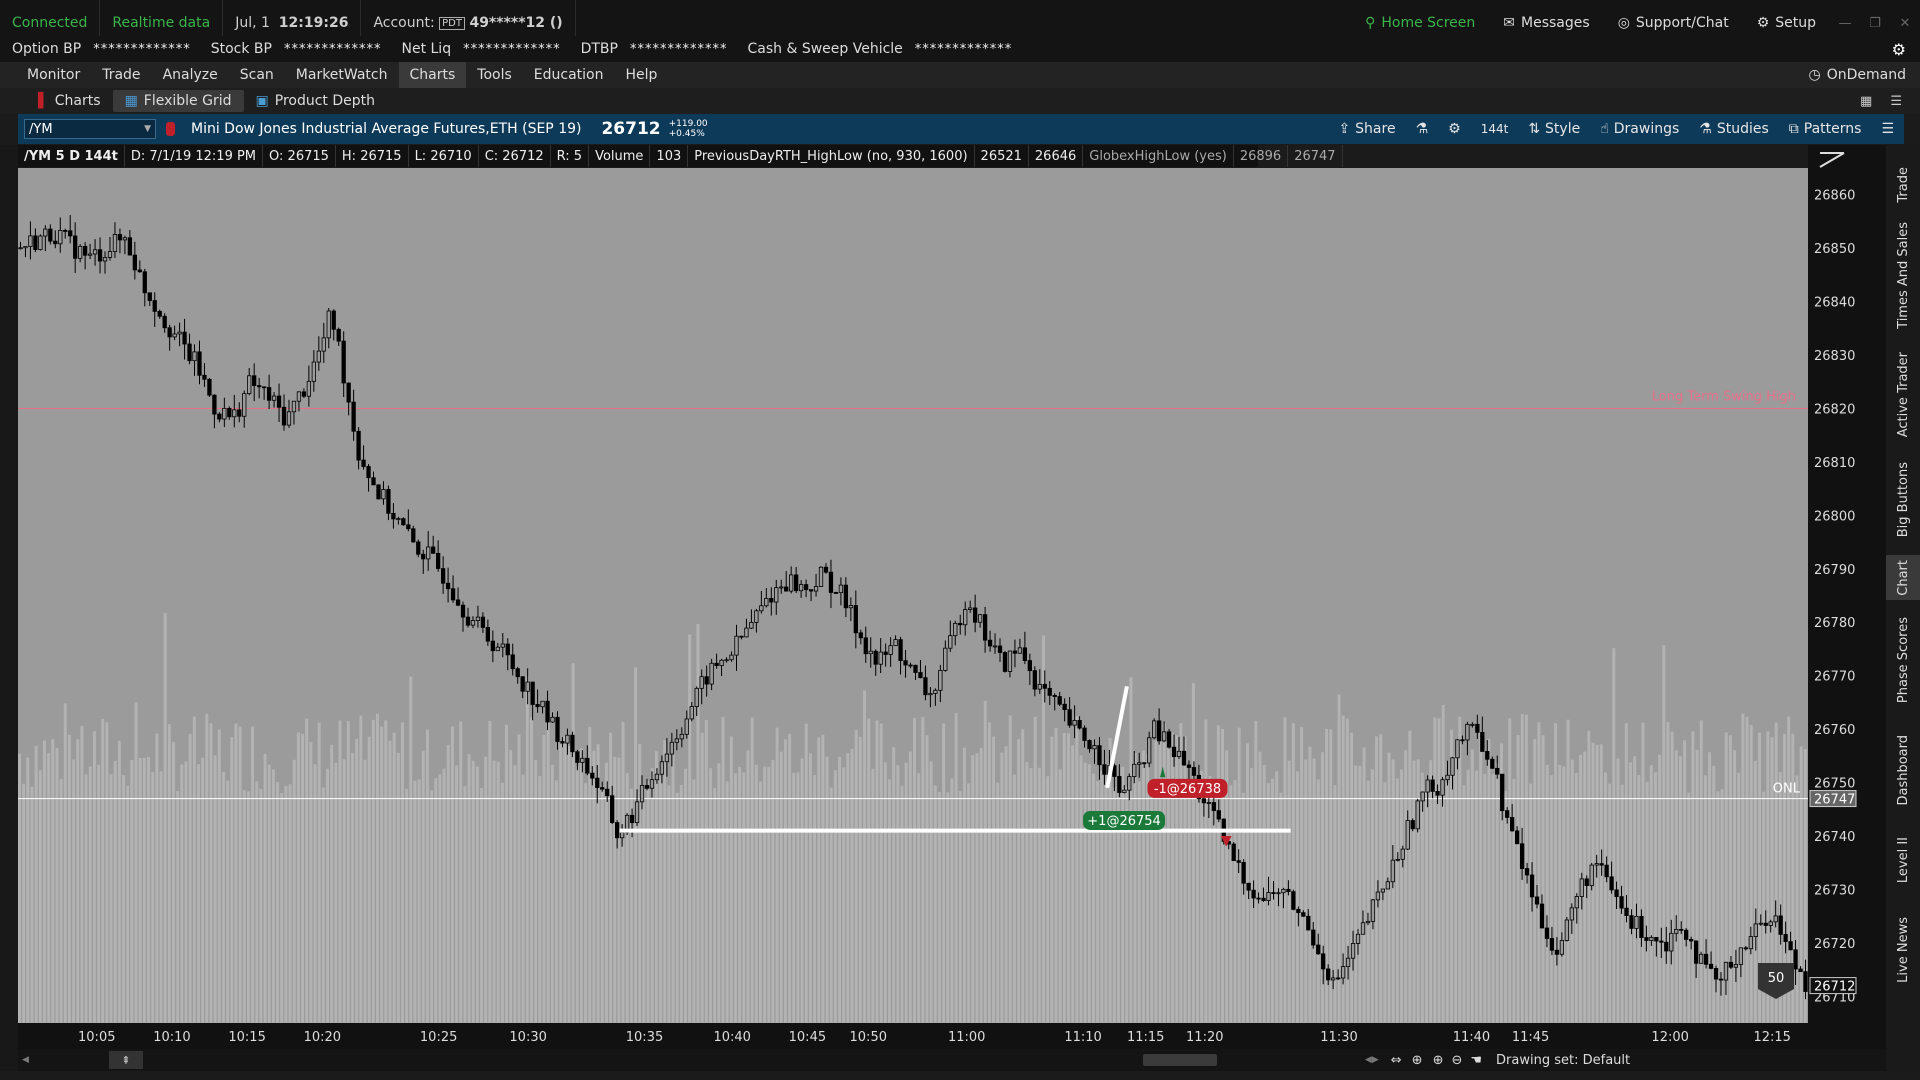  What do you see at coordinates (69, 101) in the screenshot?
I see `subtab-charts: ▌ Charts` at bounding box center [69, 101].